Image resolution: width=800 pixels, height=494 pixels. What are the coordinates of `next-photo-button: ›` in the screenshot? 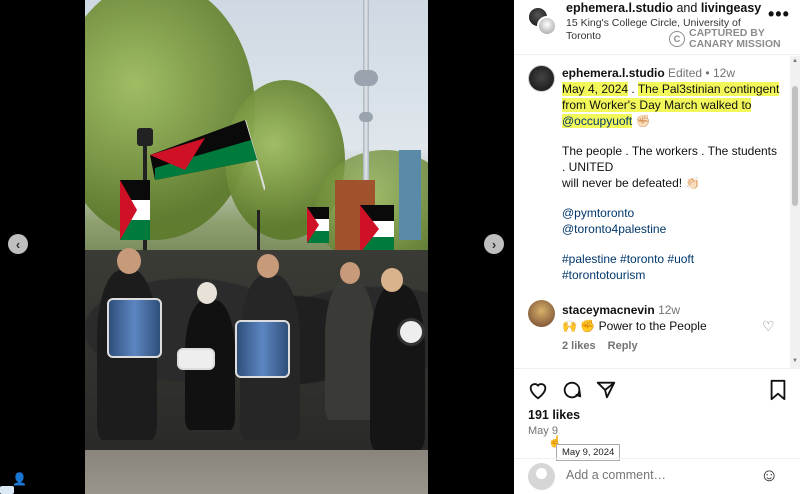 It's located at (494, 244).